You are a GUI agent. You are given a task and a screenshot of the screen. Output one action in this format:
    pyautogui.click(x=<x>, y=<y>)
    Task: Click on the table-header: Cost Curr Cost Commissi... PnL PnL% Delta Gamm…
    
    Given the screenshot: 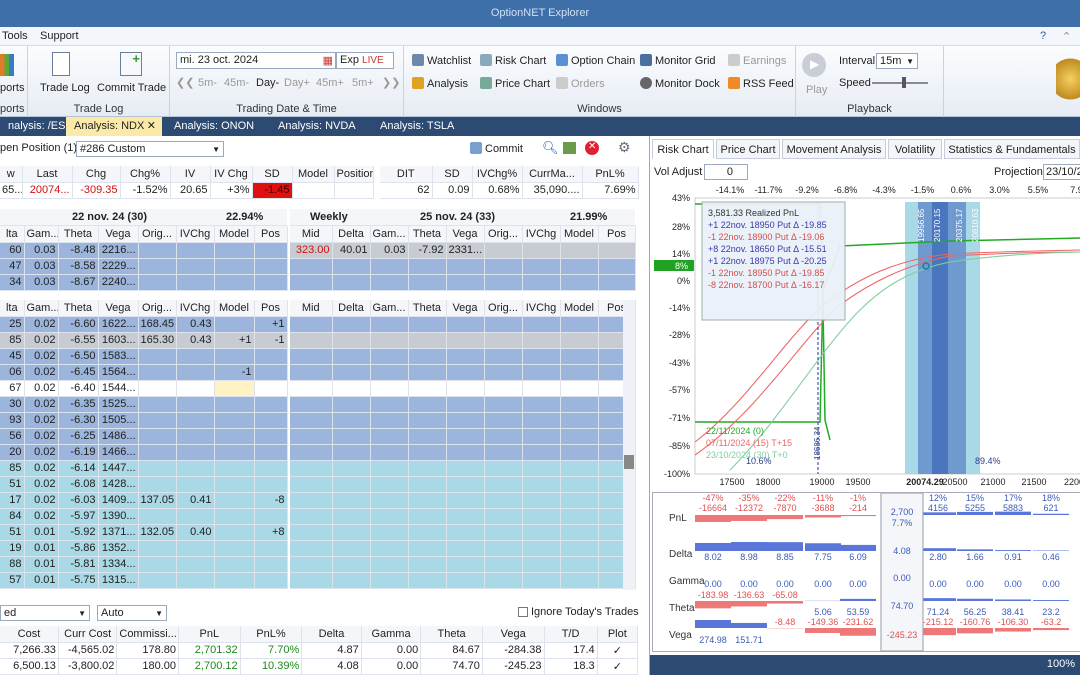 What is the action you would take?
    pyautogui.click(x=319, y=634)
    